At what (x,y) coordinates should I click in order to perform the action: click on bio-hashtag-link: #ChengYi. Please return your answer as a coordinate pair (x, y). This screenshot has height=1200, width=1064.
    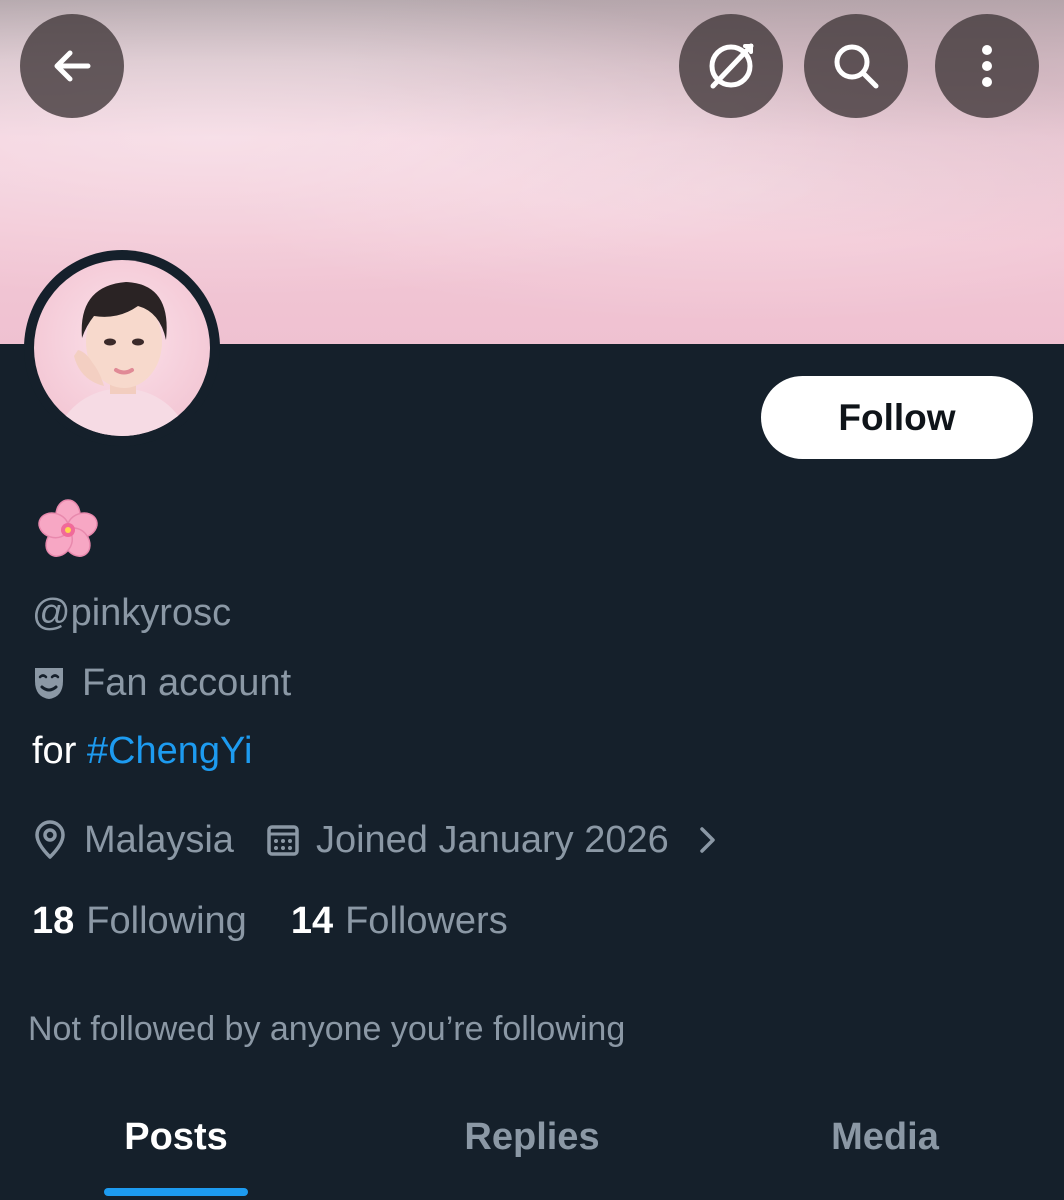
    Looking at the image, I should click on (170, 751).